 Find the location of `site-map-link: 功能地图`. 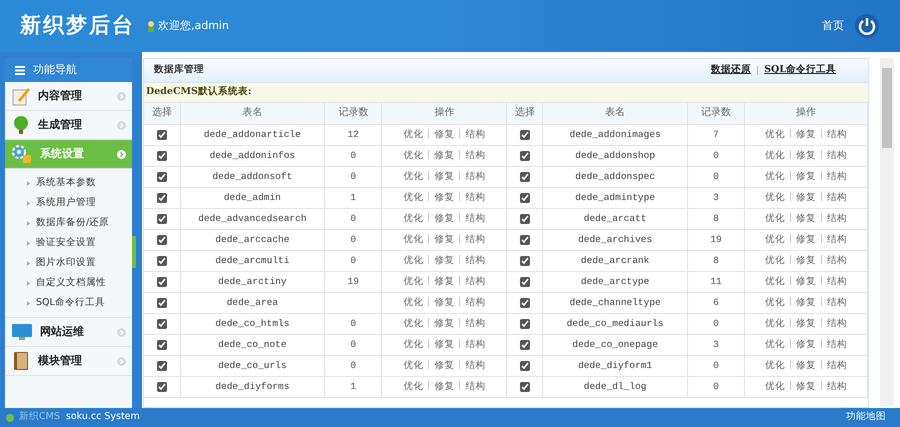

site-map-link: 功能地图 is located at coordinates (866, 417).